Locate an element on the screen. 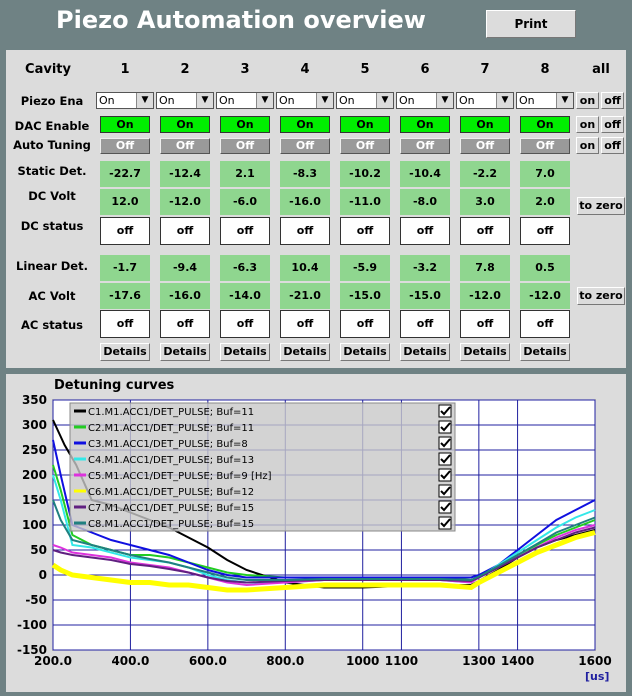  legend-entry: C2.M1.ACC1/DET_PULSE; Buf=11 is located at coordinates (171, 428).